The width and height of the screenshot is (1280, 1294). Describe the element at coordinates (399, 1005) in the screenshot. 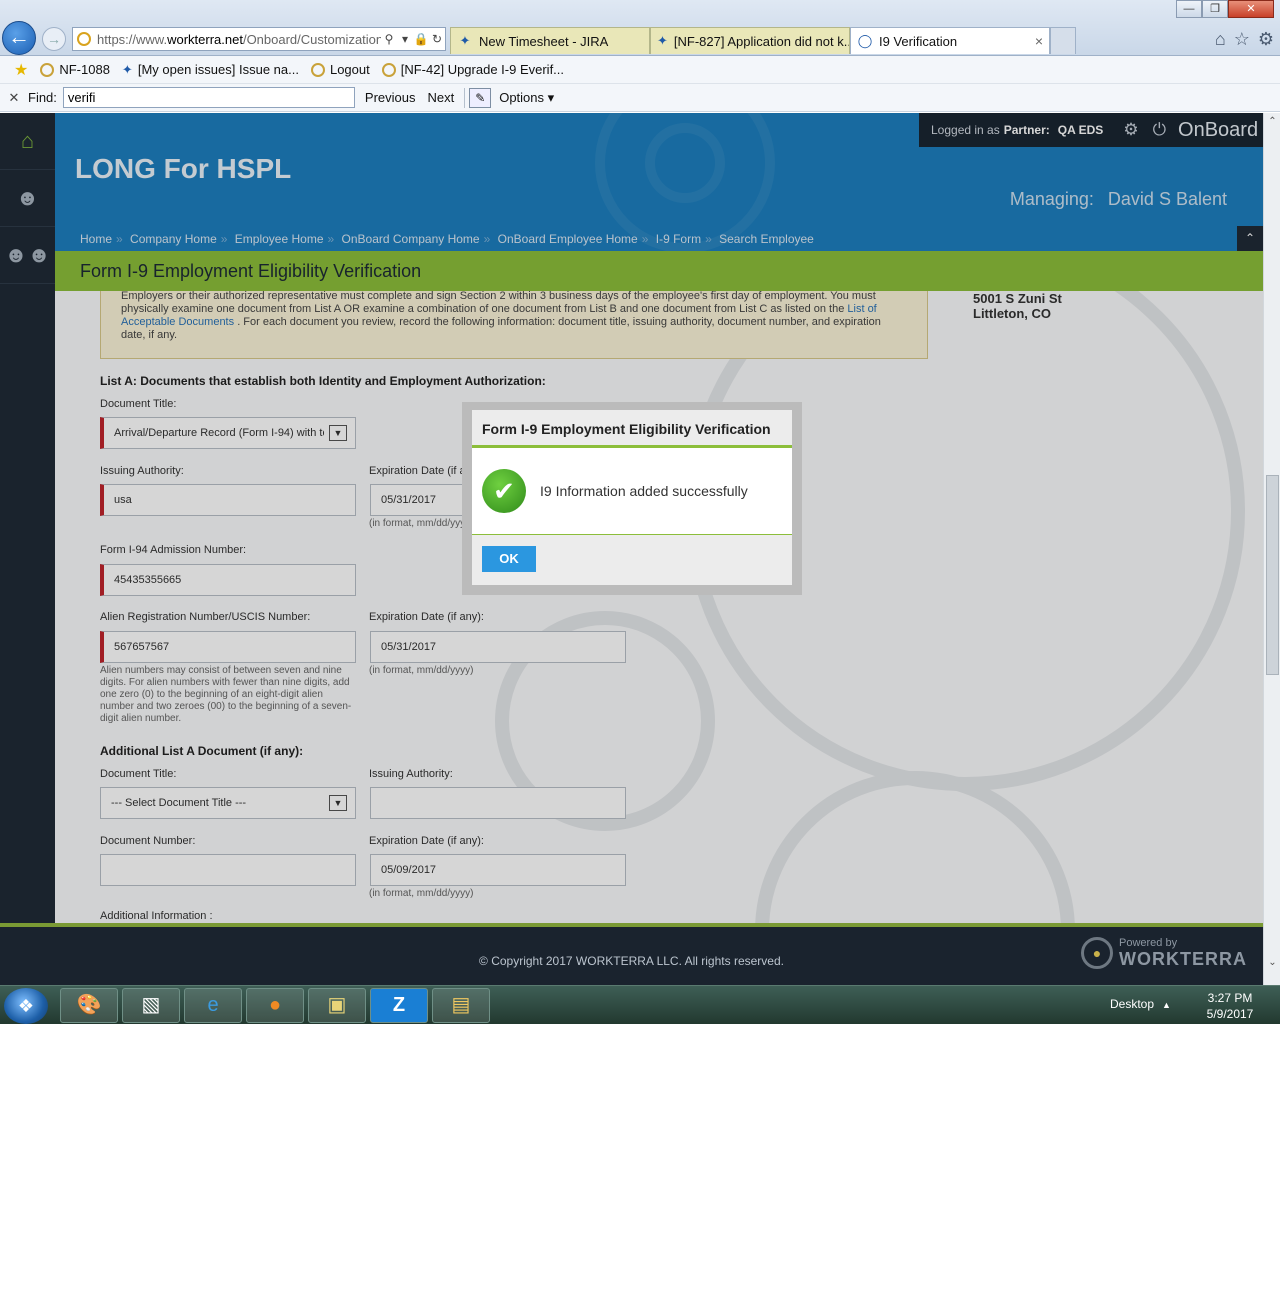

I see `zoom-app-icon: Z` at that location.